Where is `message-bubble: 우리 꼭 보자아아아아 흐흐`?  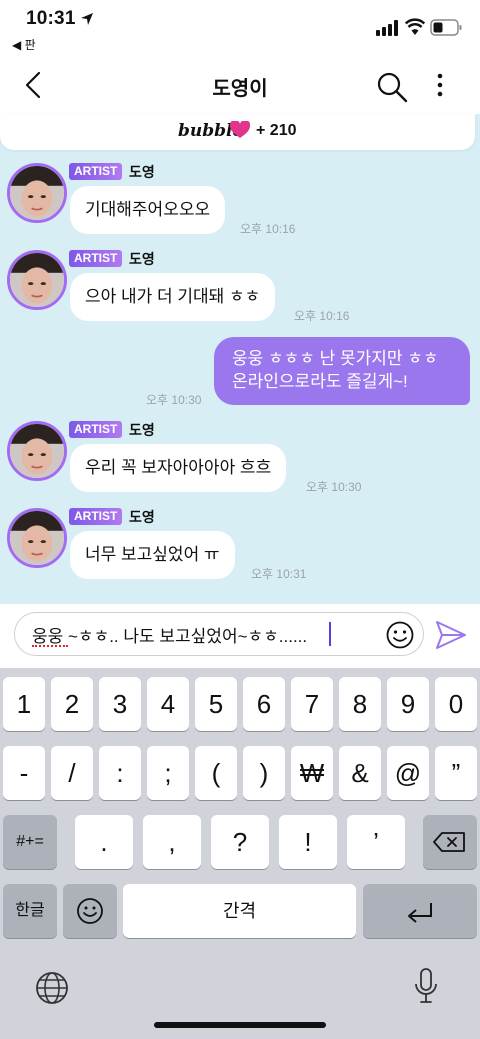 message-bubble: 우리 꼭 보자아아아아 흐흐 is located at coordinates (178, 468).